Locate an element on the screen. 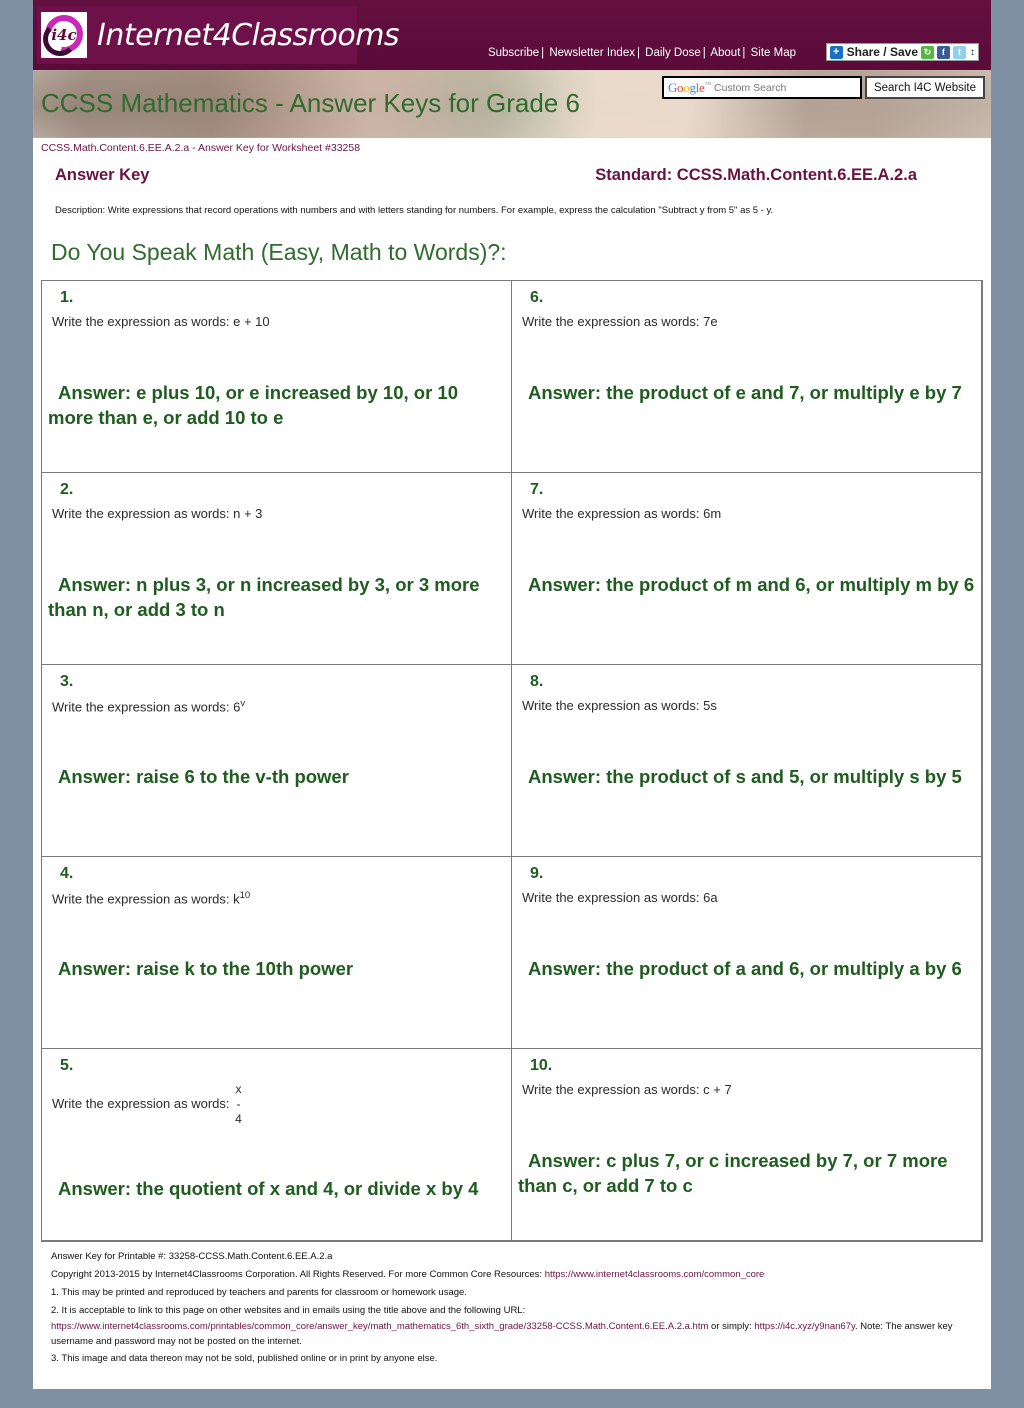 This screenshot has width=1024, height=1408. g-letter-1: G is located at coordinates (672, 87).